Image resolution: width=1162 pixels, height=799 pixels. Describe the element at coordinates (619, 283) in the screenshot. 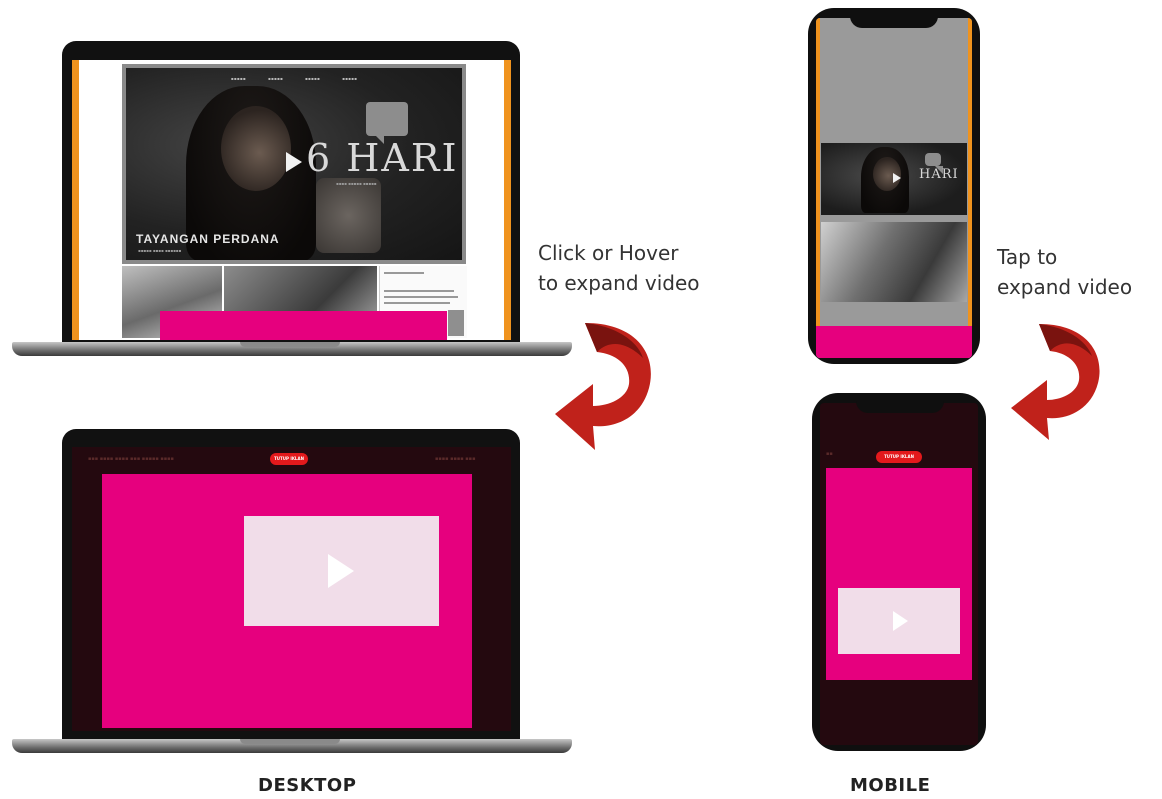

I see `desktop-caption-line: to expand video` at that location.